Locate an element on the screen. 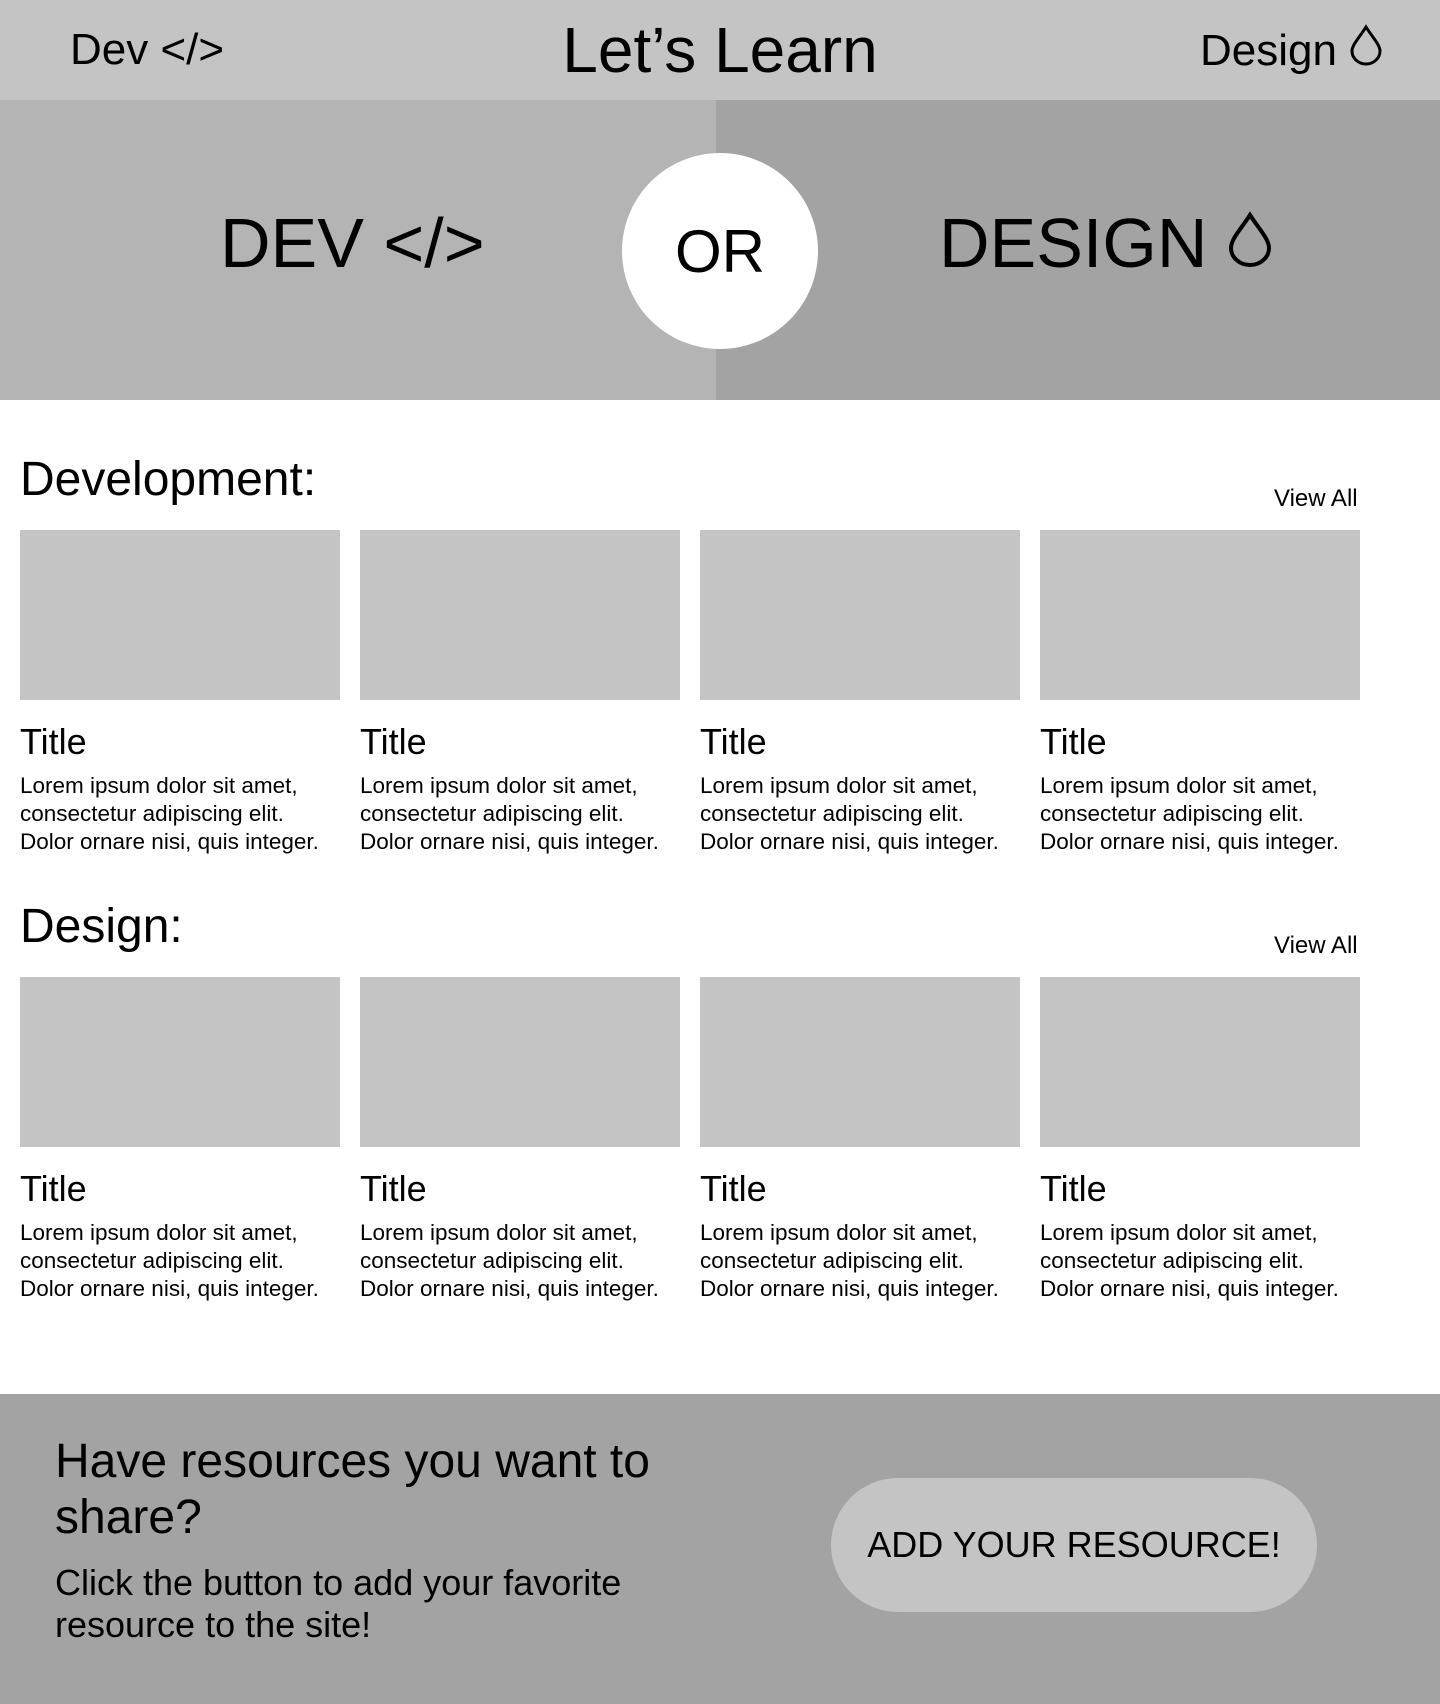  cta-heading: Have resources you want to share? is located at coordinates (352, 1489).